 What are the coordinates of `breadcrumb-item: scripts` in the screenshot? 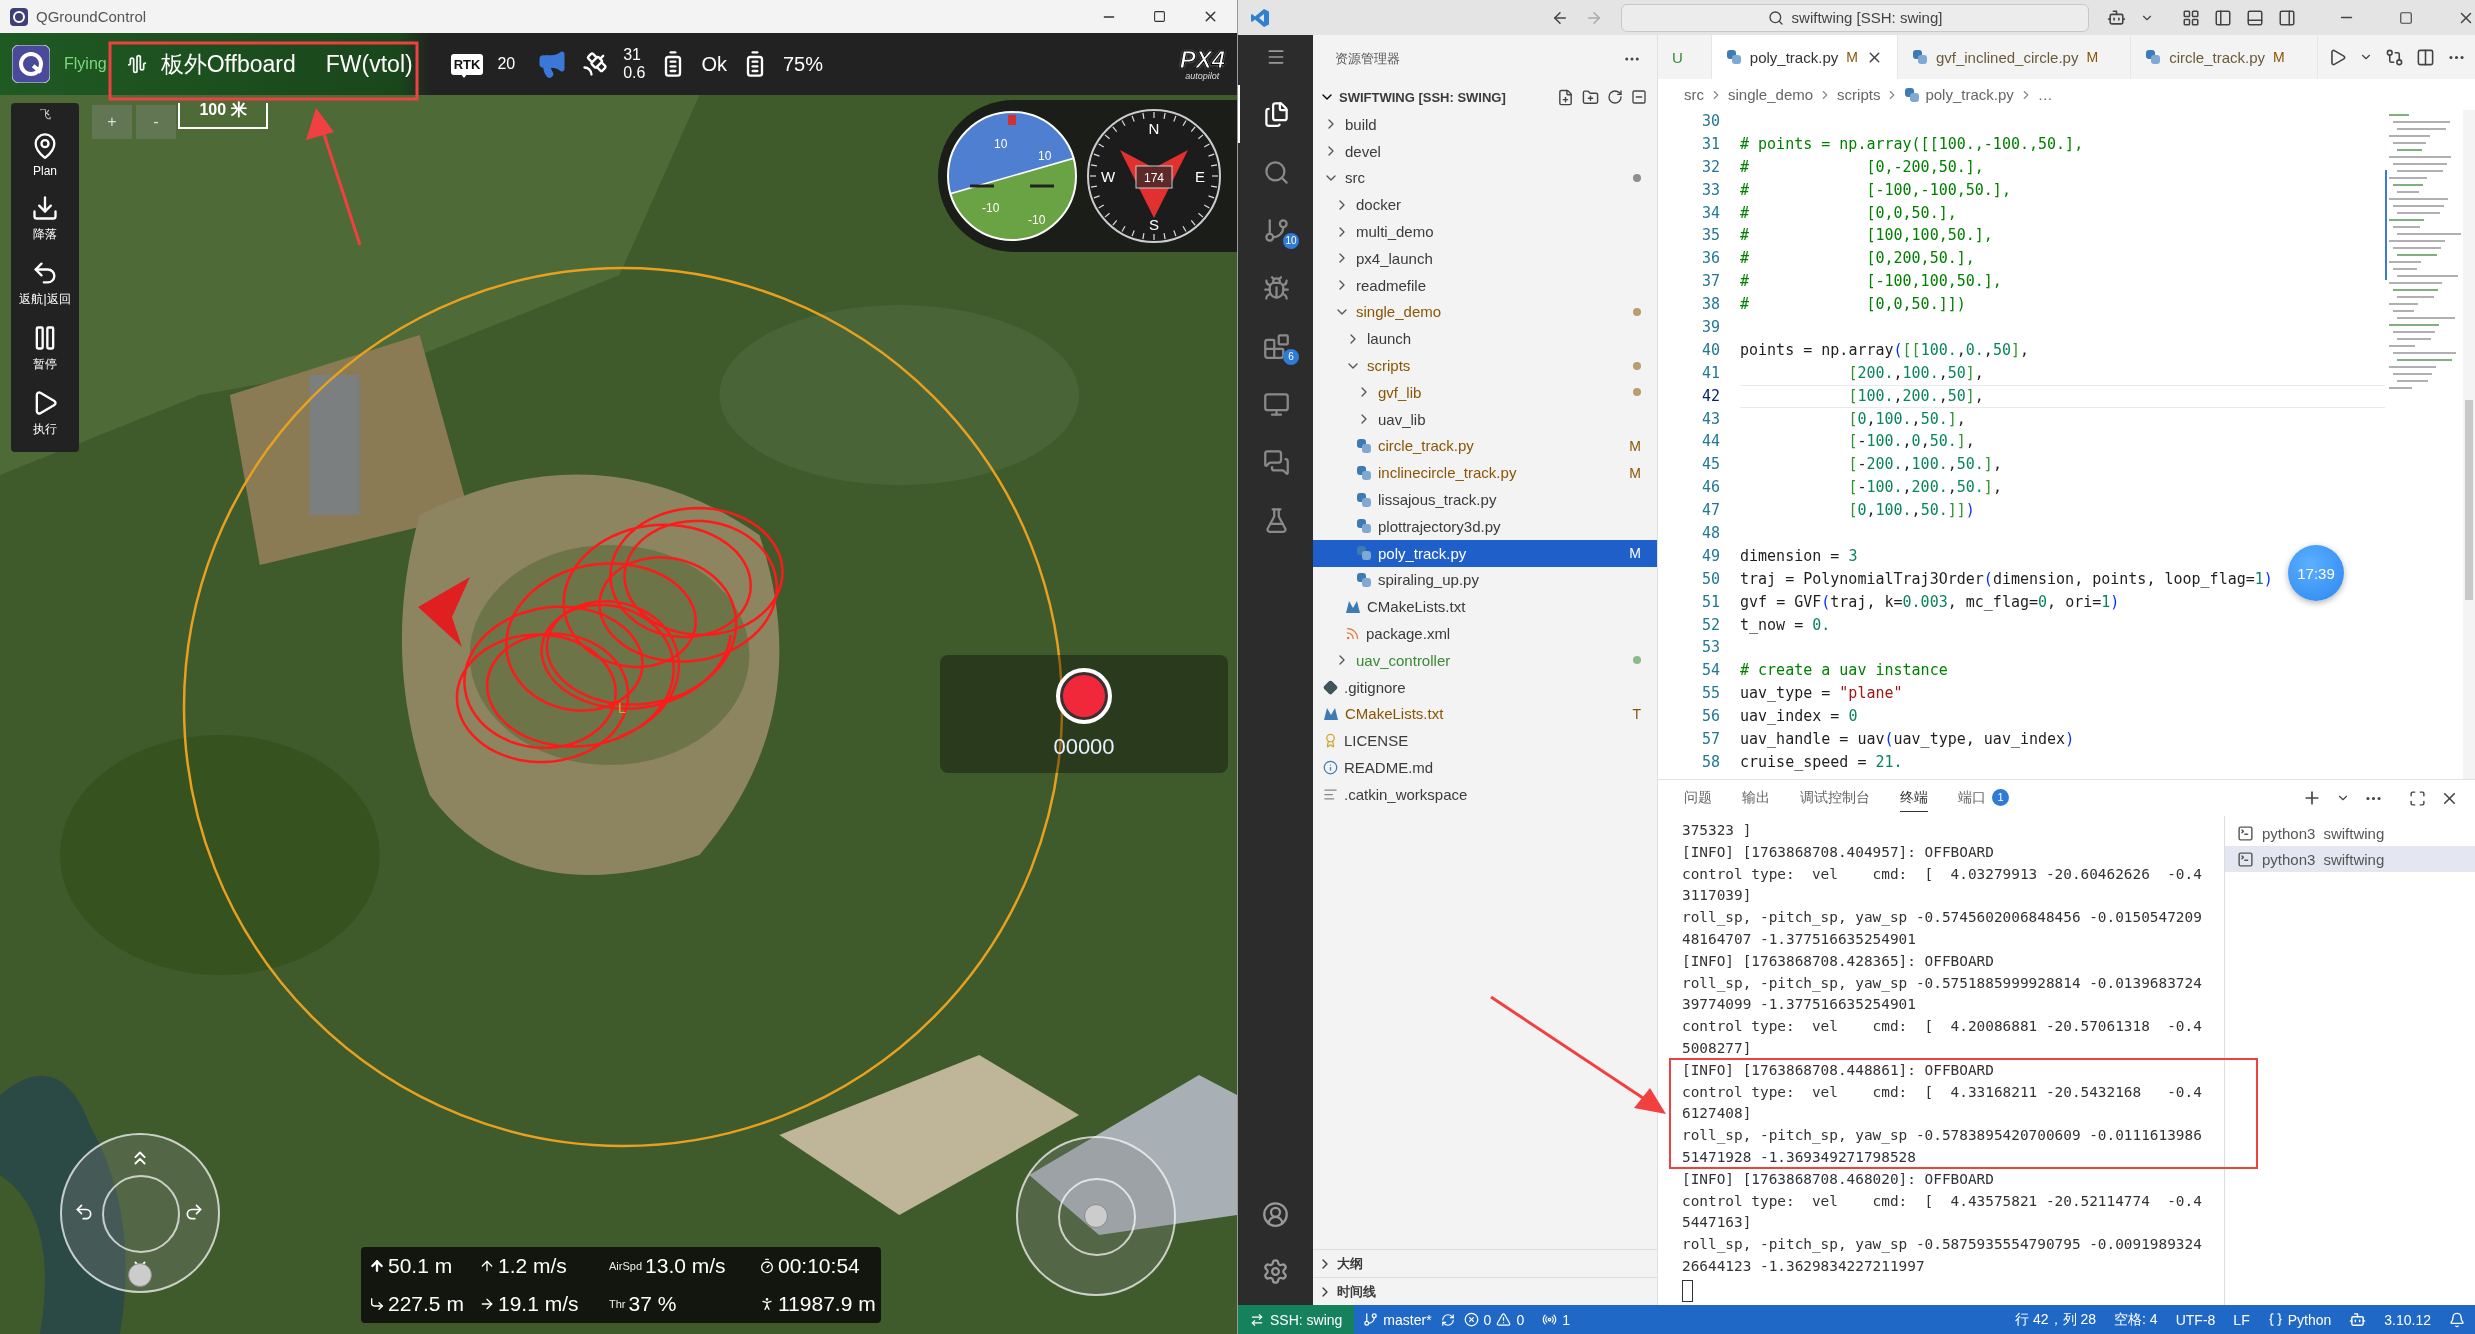 It's located at (1859, 94).